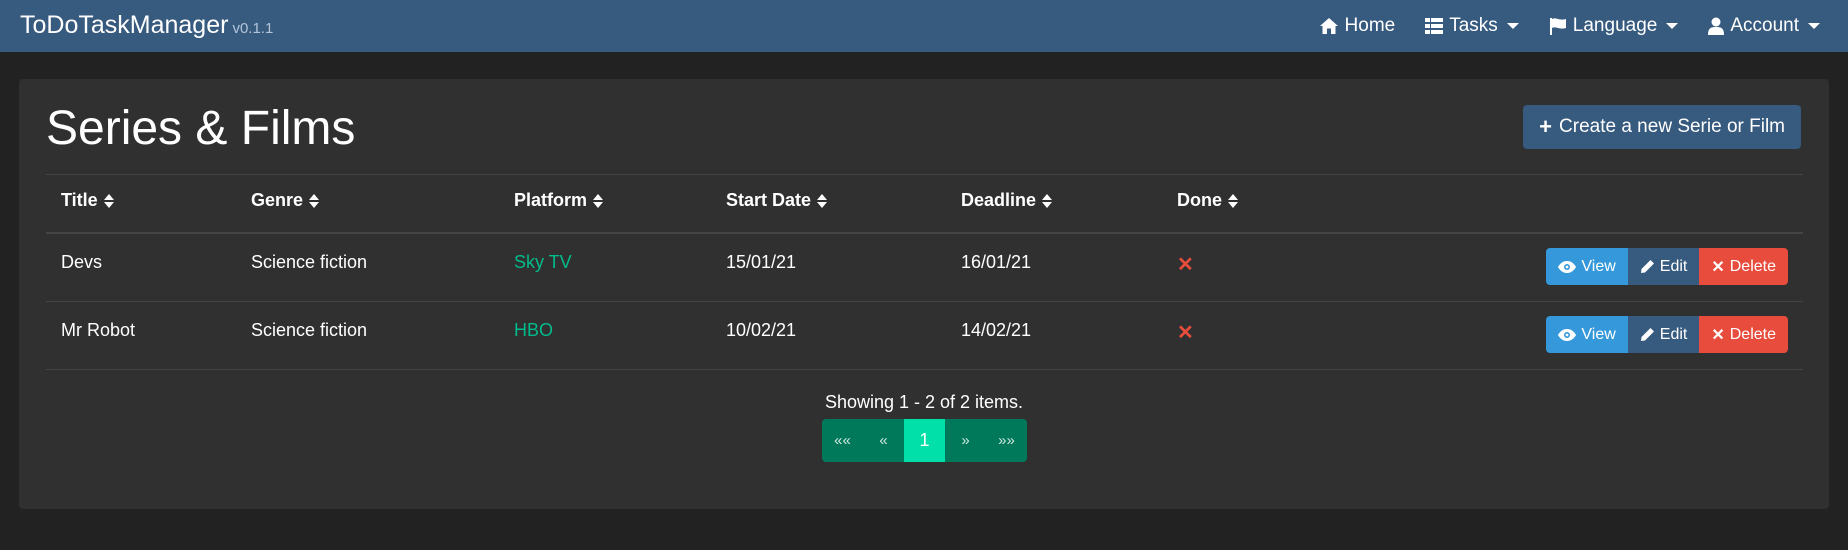 The height and width of the screenshot is (550, 1848). I want to click on nav-tasks: Tasks, so click(1472, 26).